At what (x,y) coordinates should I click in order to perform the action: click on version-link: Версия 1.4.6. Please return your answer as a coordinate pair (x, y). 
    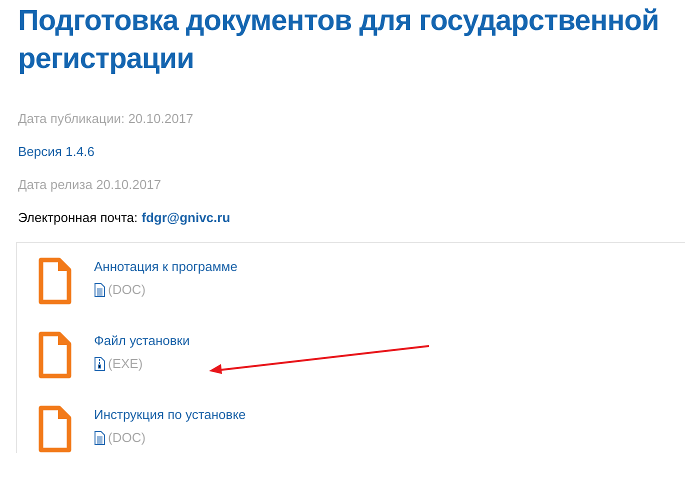
    Looking at the image, I should click on (351, 151).